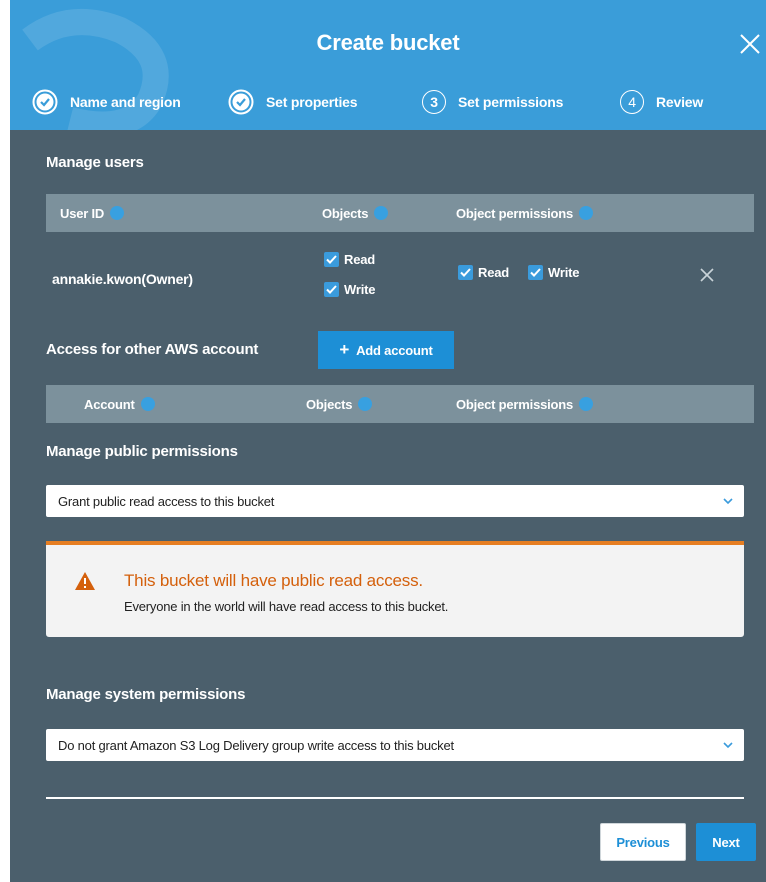 The image size is (766, 882). I want to click on step-number: 4, so click(632, 102).